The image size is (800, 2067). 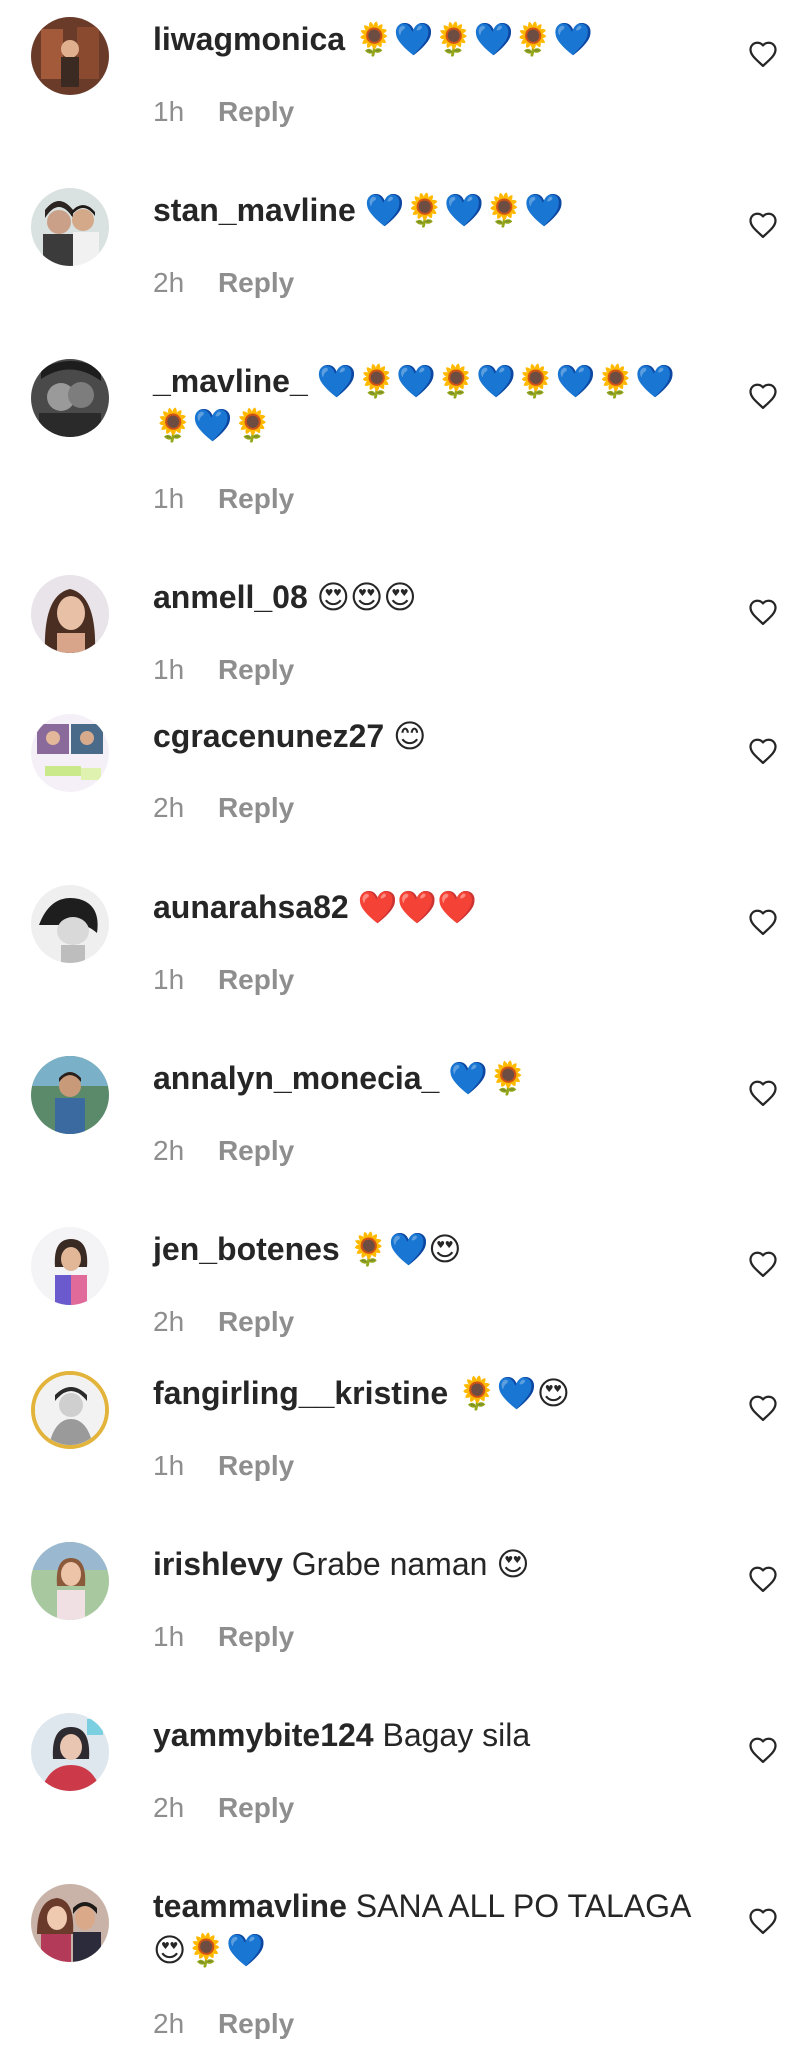 What do you see at coordinates (250, 1906) in the screenshot?
I see `comment-username: teammavline` at bounding box center [250, 1906].